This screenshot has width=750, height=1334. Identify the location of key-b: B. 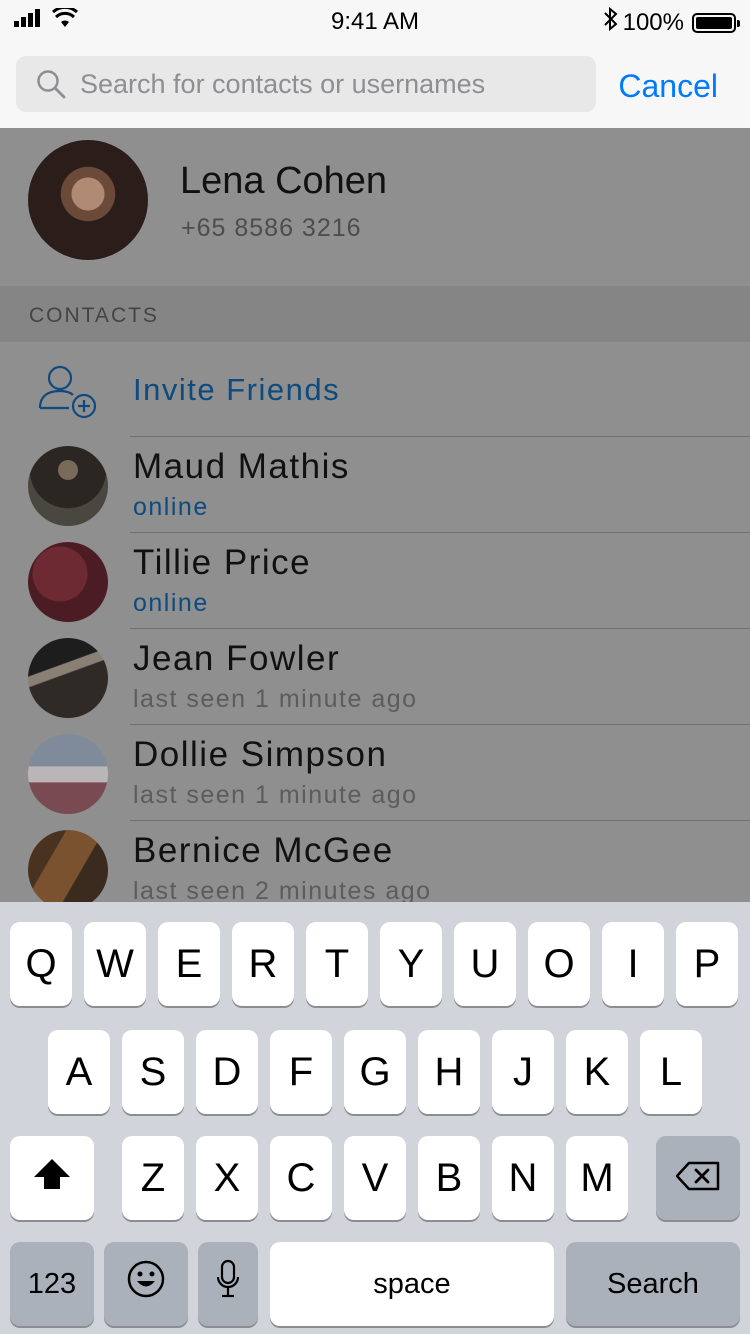
(449, 1178).